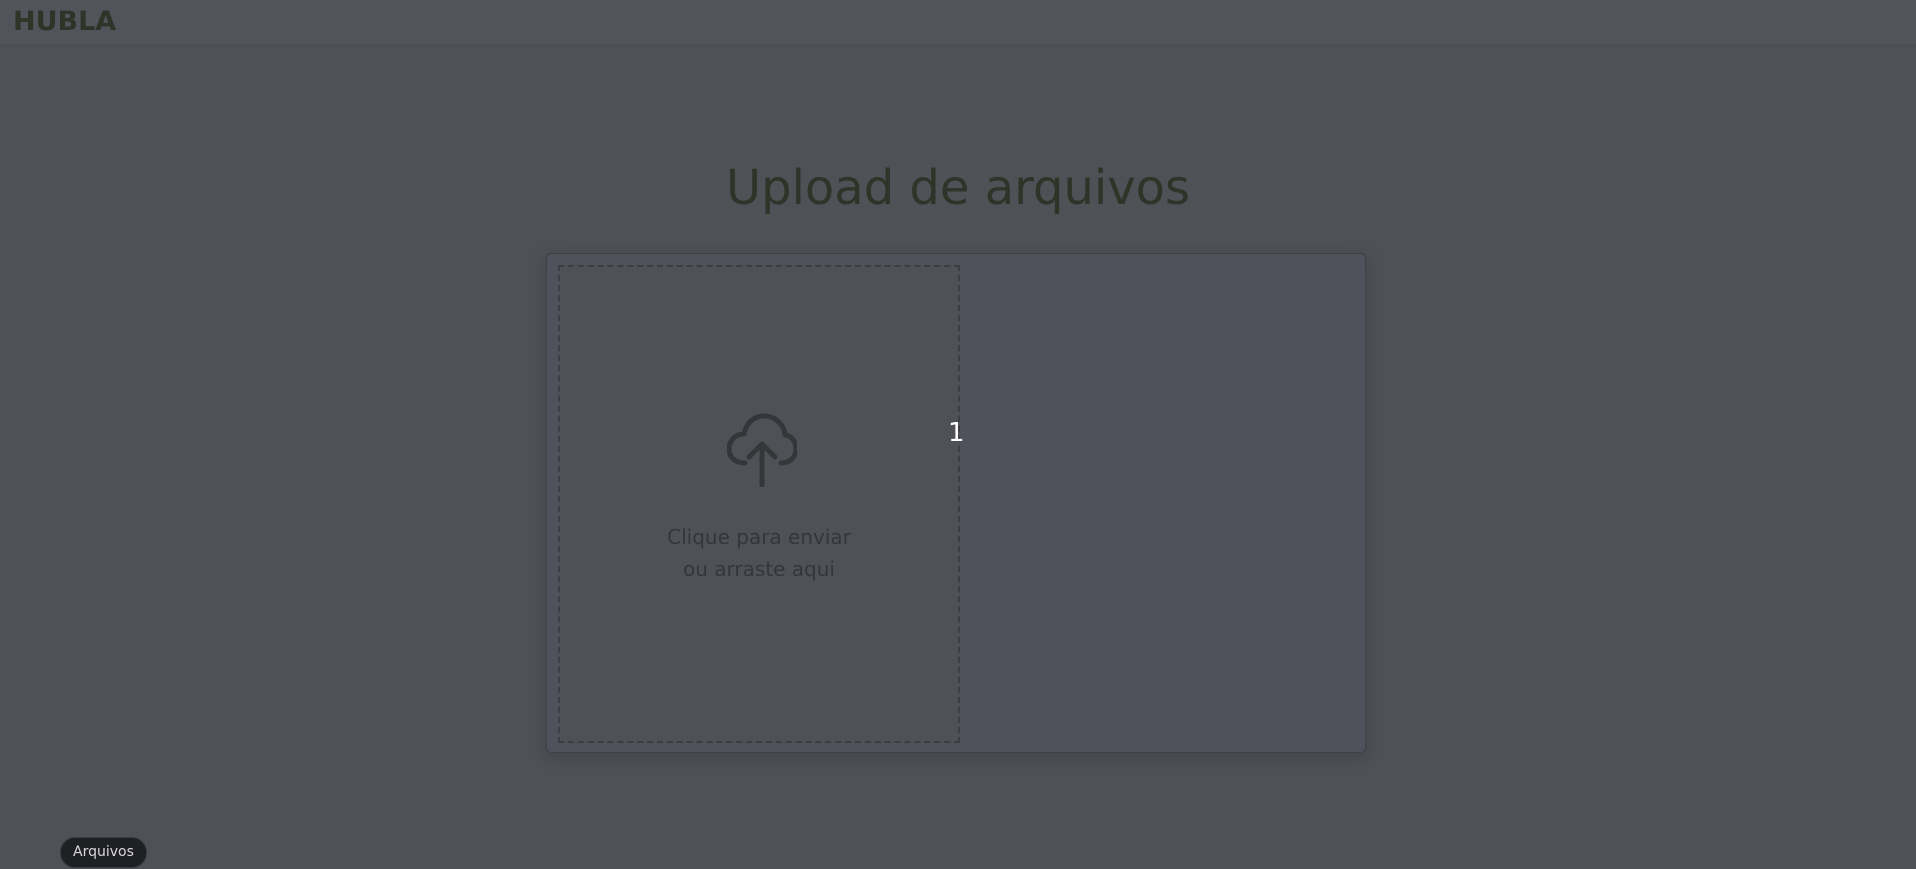  I want to click on page-title: Upload de arquivos, so click(957, 188).